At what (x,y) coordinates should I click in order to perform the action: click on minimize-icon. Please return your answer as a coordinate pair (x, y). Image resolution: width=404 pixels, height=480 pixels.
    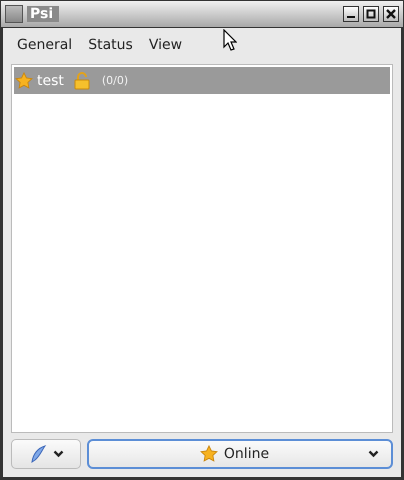
    Looking at the image, I should click on (351, 17).